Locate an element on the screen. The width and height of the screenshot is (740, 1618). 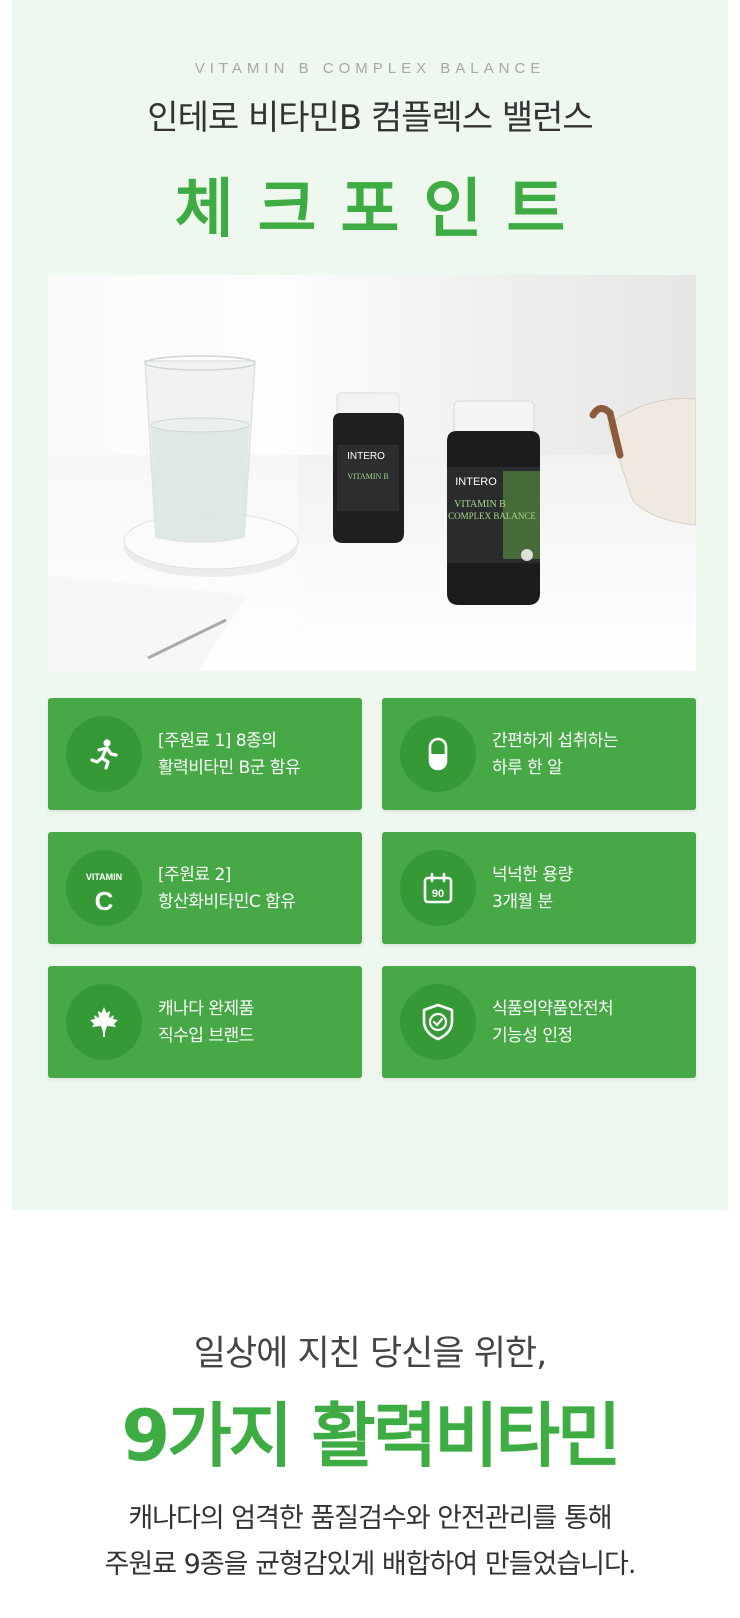
feature-line1: 식품의약품안전처 is located at coordinates (553, 1009).